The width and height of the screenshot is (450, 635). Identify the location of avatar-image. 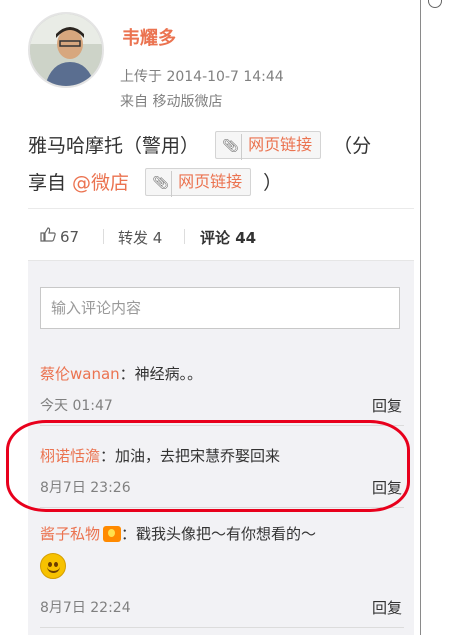
(66, 50).